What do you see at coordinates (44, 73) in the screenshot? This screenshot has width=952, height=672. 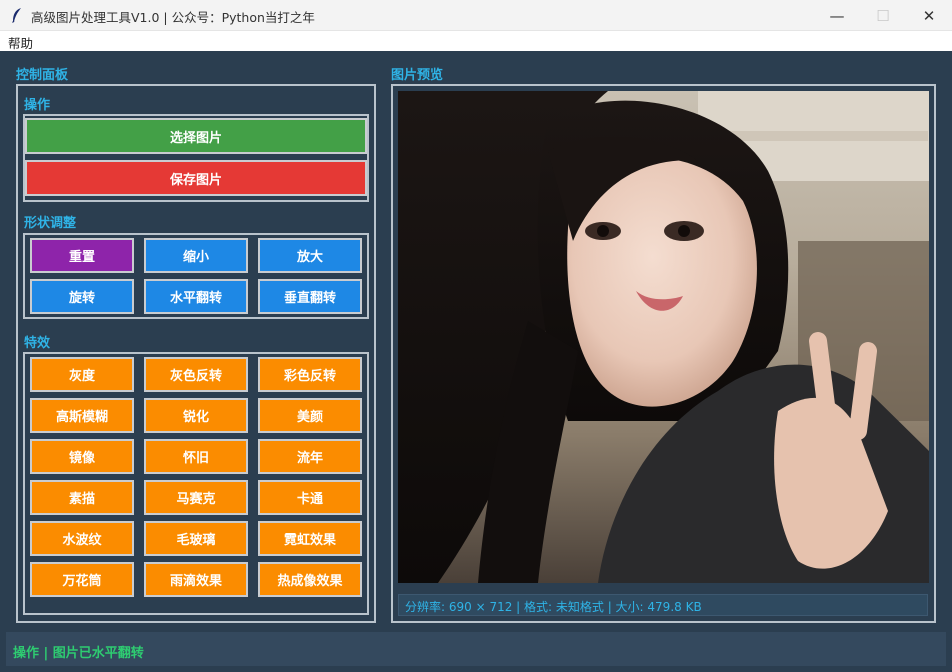 I see `control-panel-label: 控制面板` at bounding box center [44, 73].